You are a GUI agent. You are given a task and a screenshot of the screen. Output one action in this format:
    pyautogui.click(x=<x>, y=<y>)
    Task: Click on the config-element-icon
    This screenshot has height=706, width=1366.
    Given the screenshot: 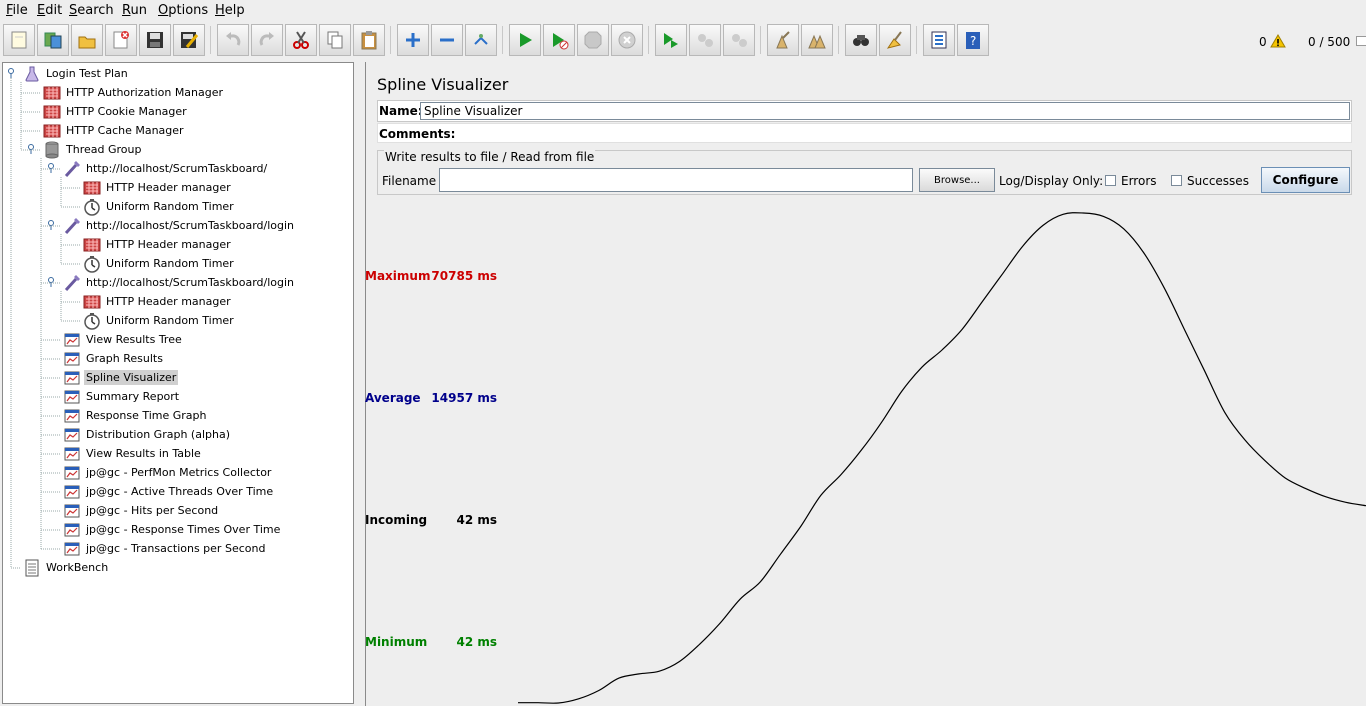 What is the action you would take?
    pyautogui.click(x=92, y=188)
    